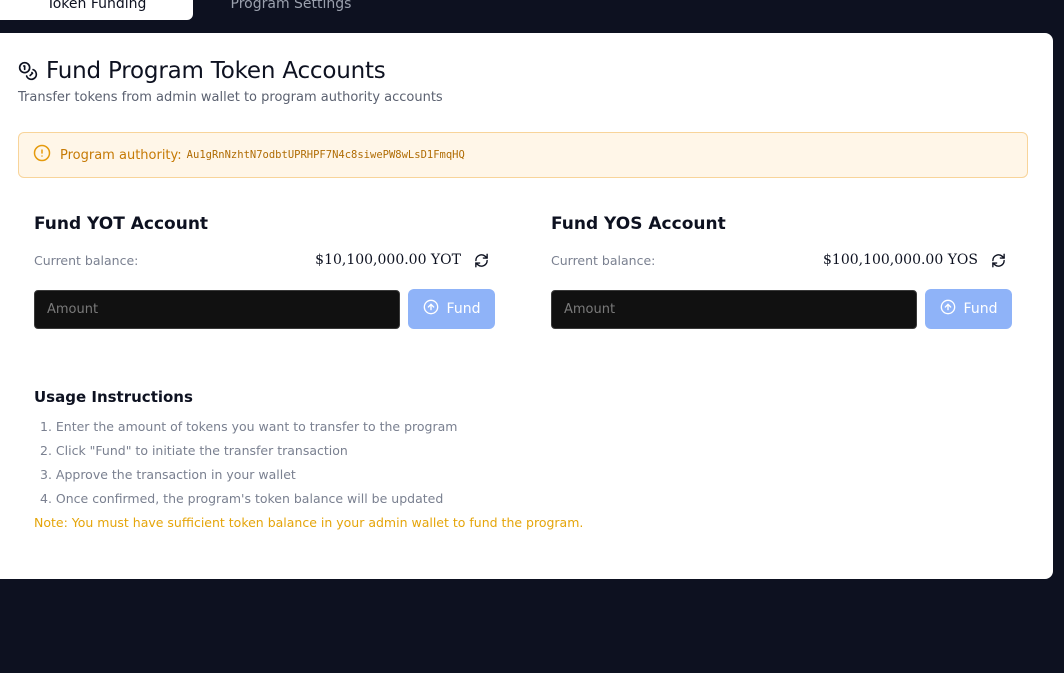 The width and height of the screenshot is (1064, 673). I want to click on yot-balance-value: $10,100,000.00 YOT, so click(388, 260).